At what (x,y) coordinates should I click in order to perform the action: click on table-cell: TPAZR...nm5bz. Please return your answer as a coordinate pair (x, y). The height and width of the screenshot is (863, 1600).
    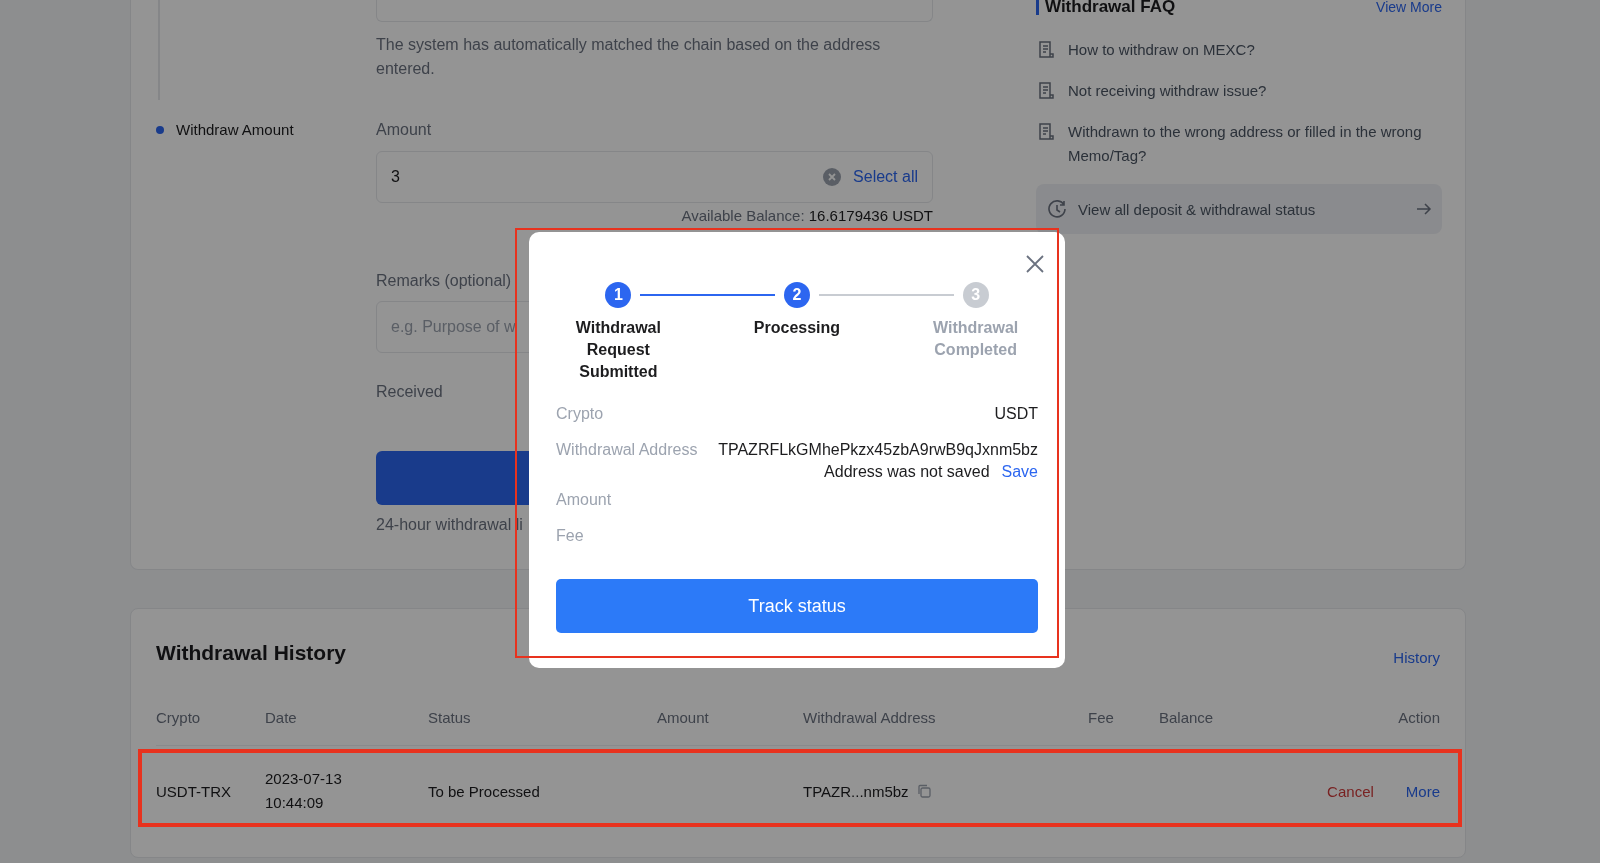
    Looking at the image, I should click on (856, 791).